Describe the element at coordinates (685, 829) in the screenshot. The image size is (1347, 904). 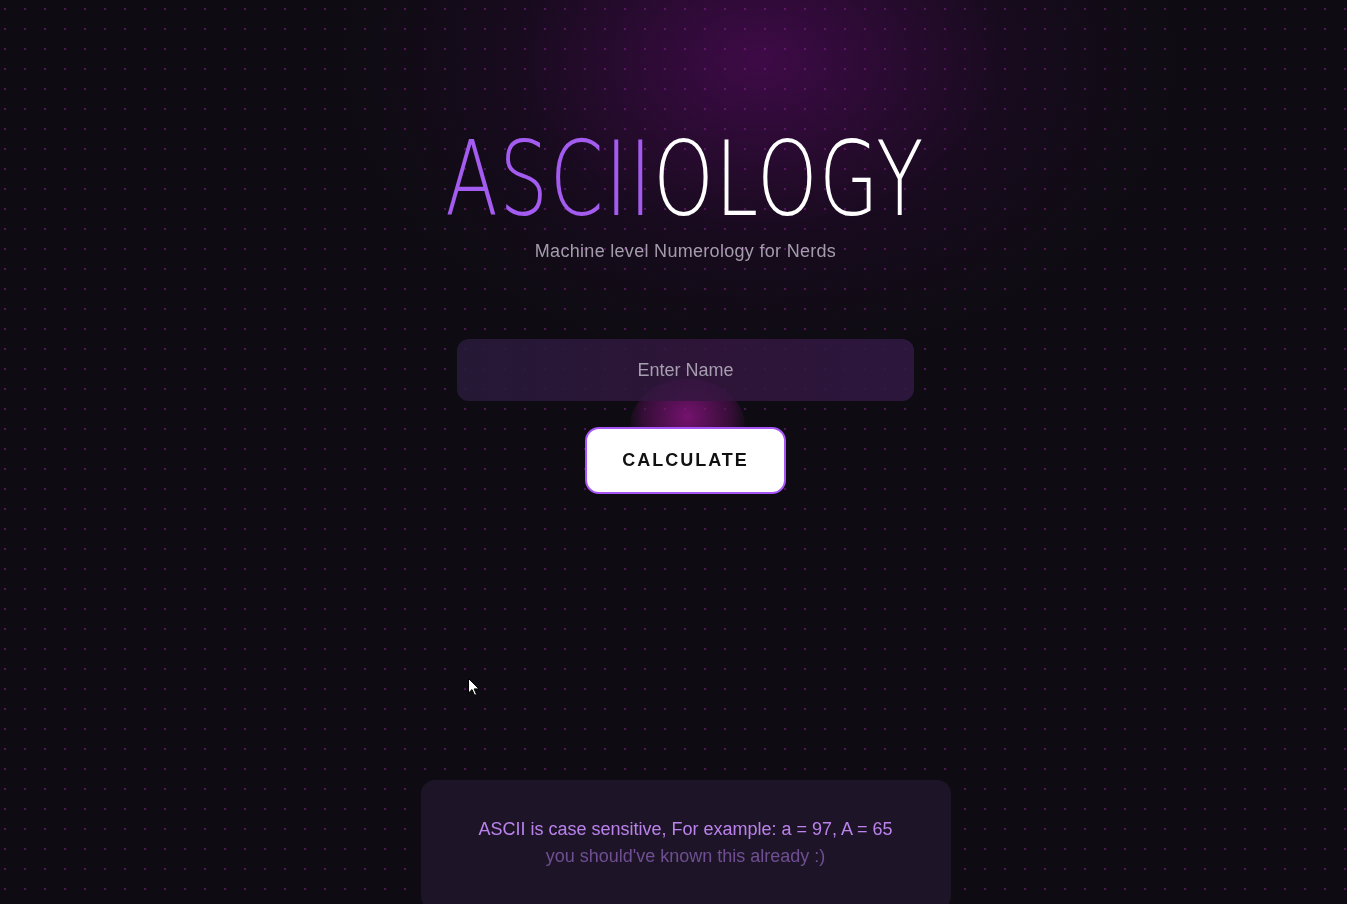
I see `note-text: ASCII is case sensitive, For example: a = 97, A = 65` at that location.